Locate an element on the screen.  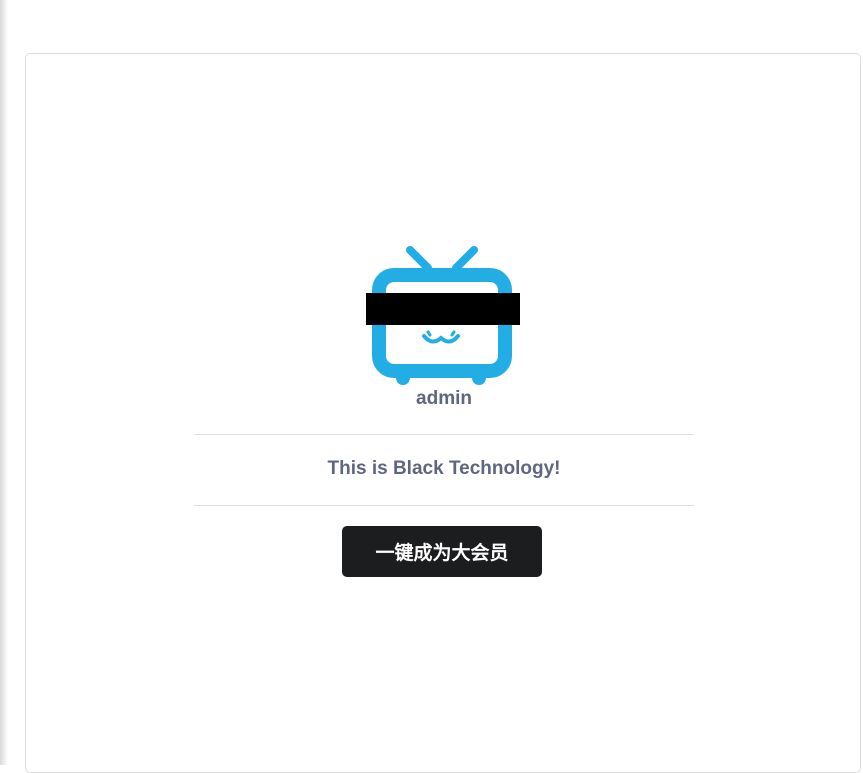
tv-icon is located at coordinates (443, 315).